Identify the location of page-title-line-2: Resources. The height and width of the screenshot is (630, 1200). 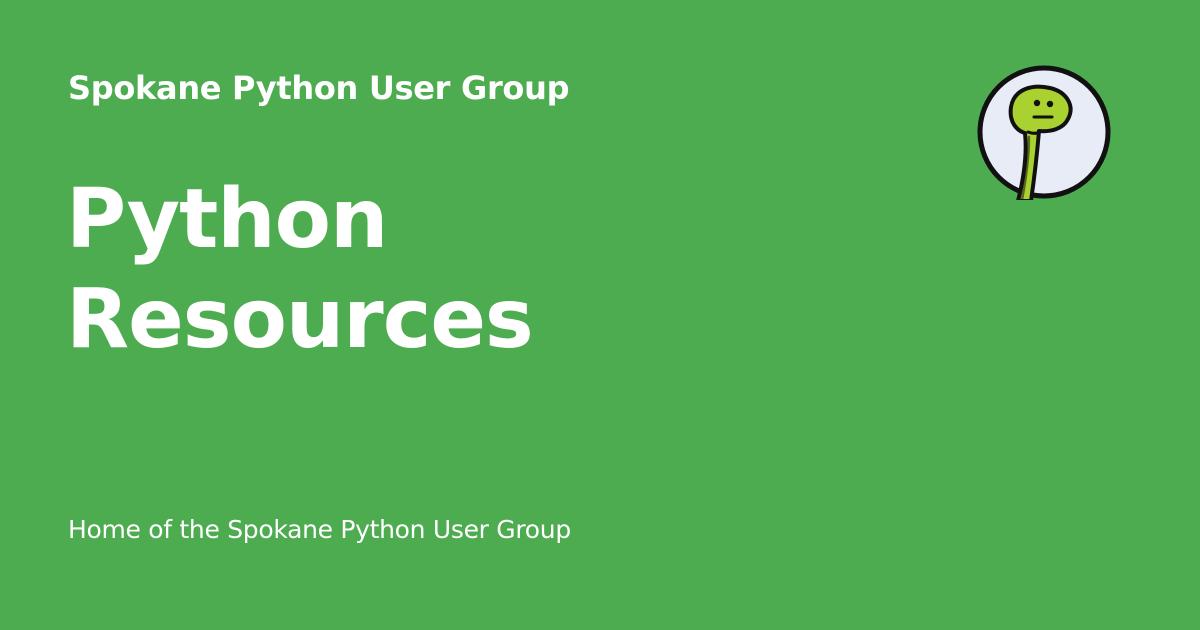
(300, 319).